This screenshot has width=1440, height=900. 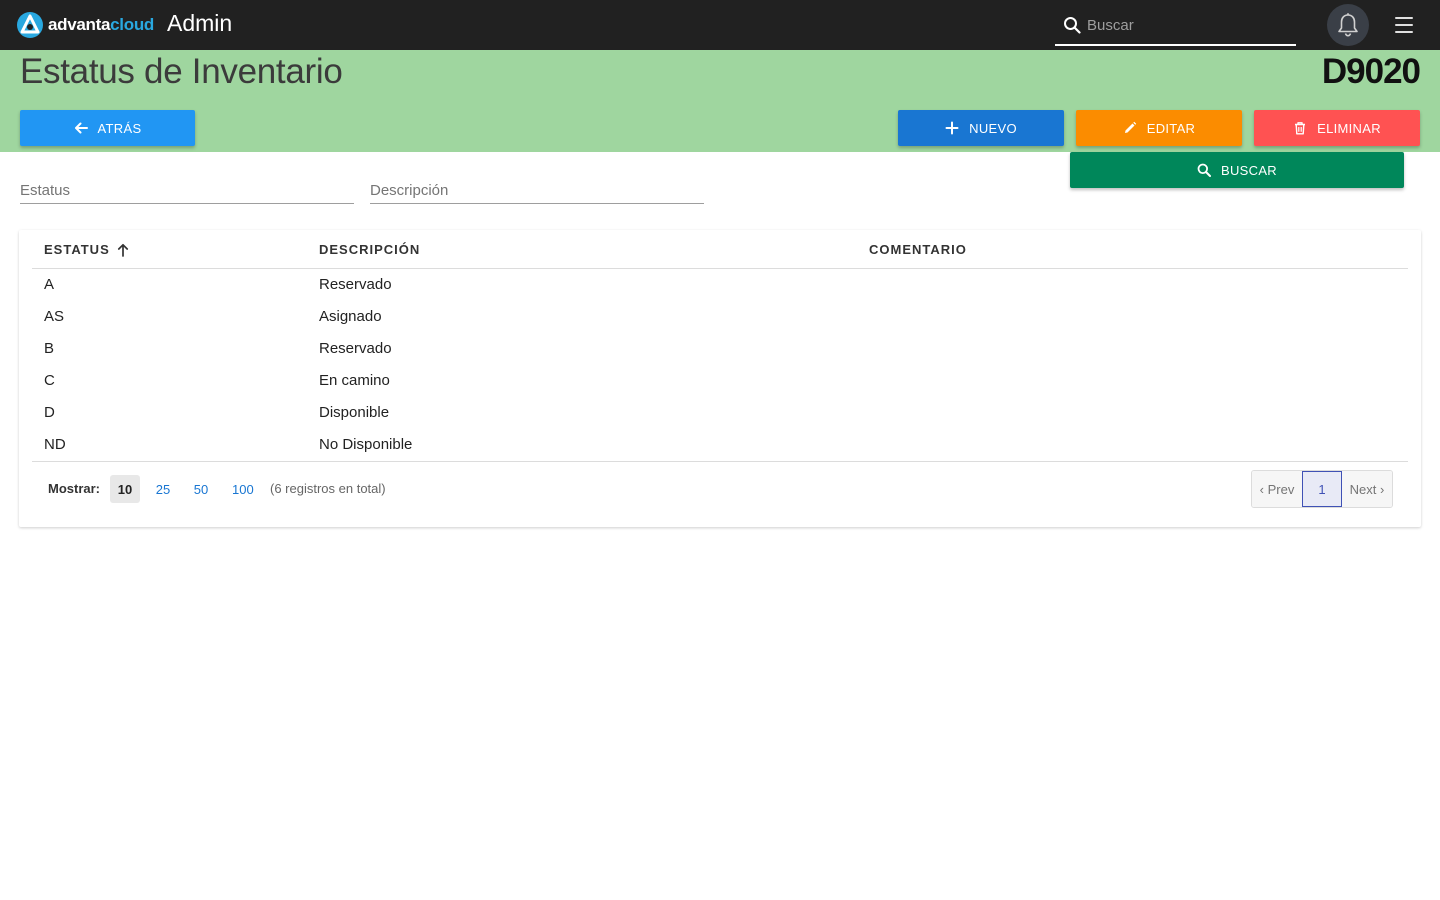 I want to click on sort-ascending-icon, so click(x=122, y=250).